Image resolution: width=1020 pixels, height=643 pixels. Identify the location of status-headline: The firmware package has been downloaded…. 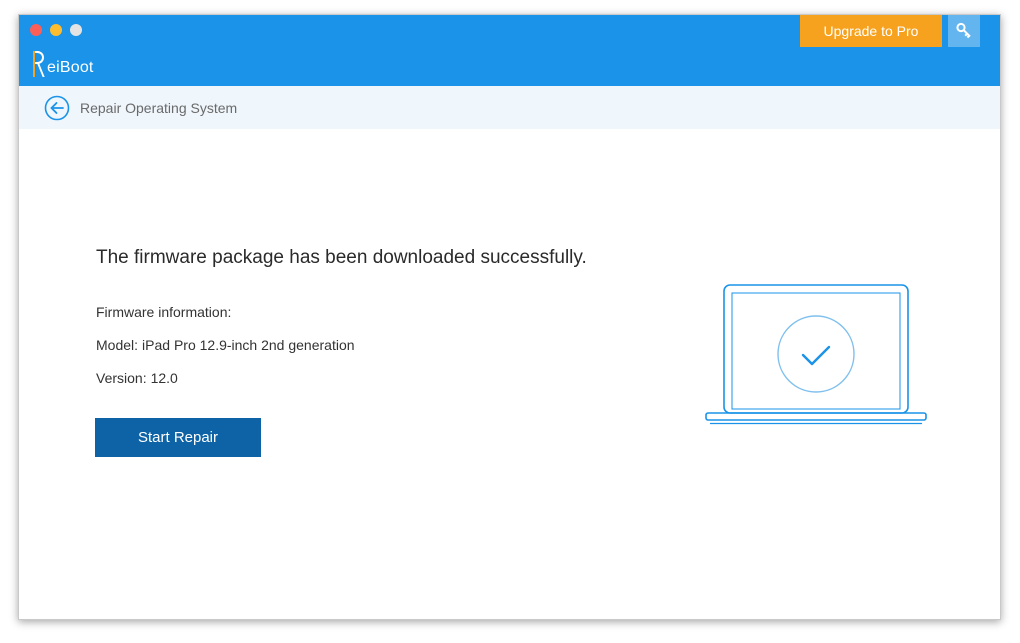
(341, 257).